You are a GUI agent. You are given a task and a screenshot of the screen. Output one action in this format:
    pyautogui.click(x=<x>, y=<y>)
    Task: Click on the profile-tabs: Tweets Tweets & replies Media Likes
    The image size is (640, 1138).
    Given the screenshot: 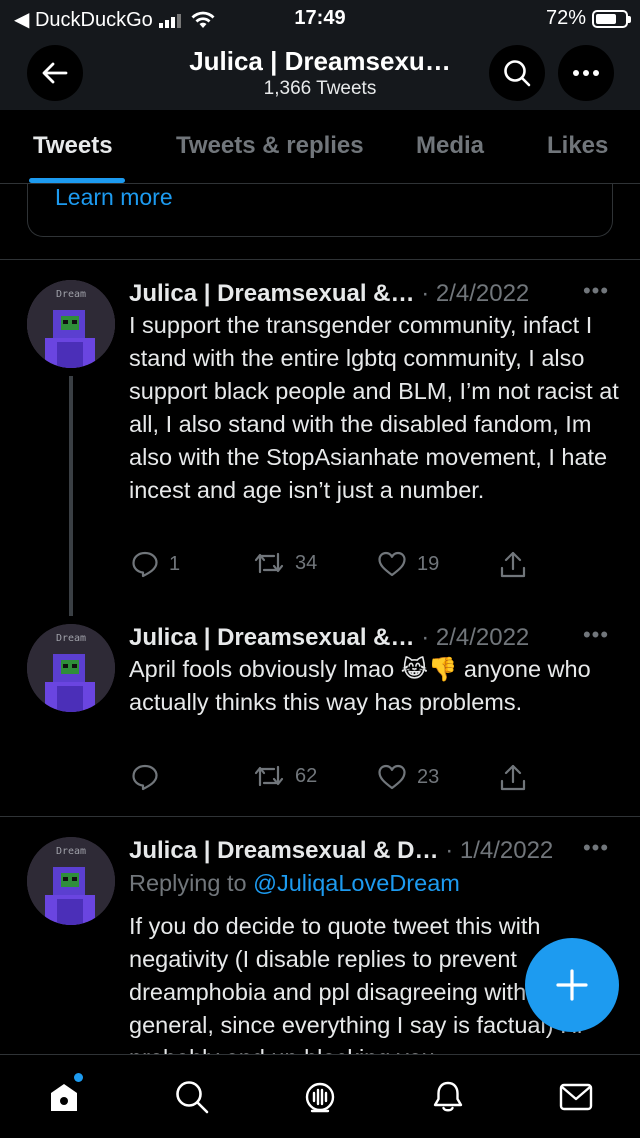 What is the action you would take?
    pyautogui.click(x=320, y=147)
    